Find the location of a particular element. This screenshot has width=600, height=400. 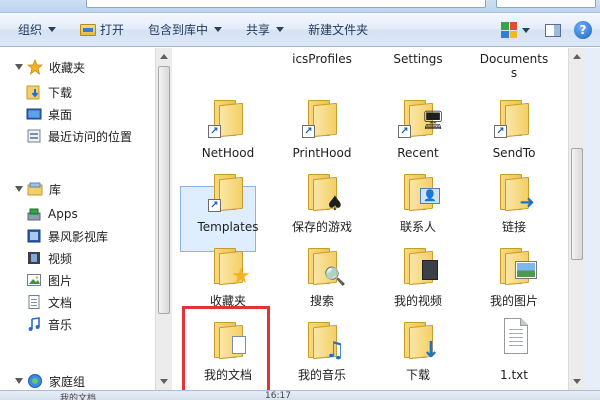

downloads-folder-icon: ↓ is located at coordinates (419, 339).